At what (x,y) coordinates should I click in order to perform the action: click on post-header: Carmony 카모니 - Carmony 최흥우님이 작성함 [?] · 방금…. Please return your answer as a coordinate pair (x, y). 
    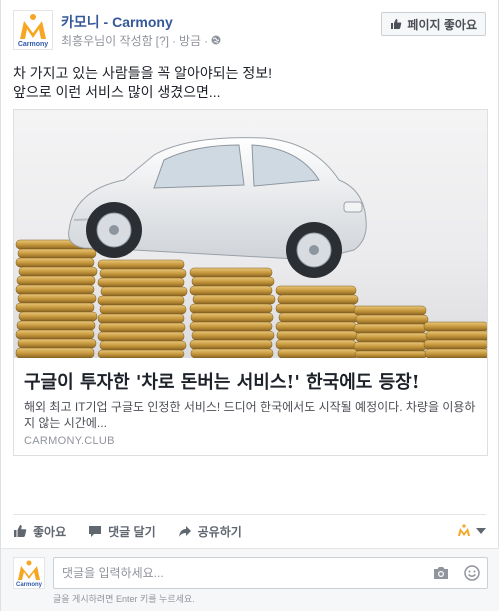
    Looking at the image, I should click on (249, 31).